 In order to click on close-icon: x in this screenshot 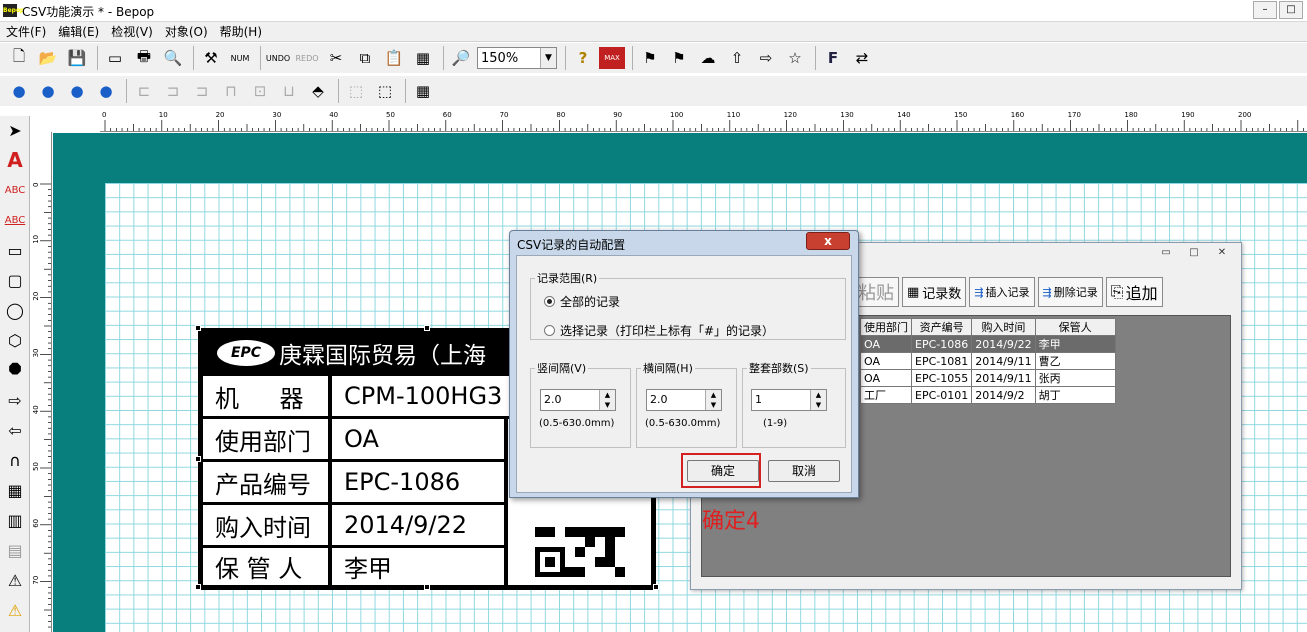, I will do `click(828, 241)`.